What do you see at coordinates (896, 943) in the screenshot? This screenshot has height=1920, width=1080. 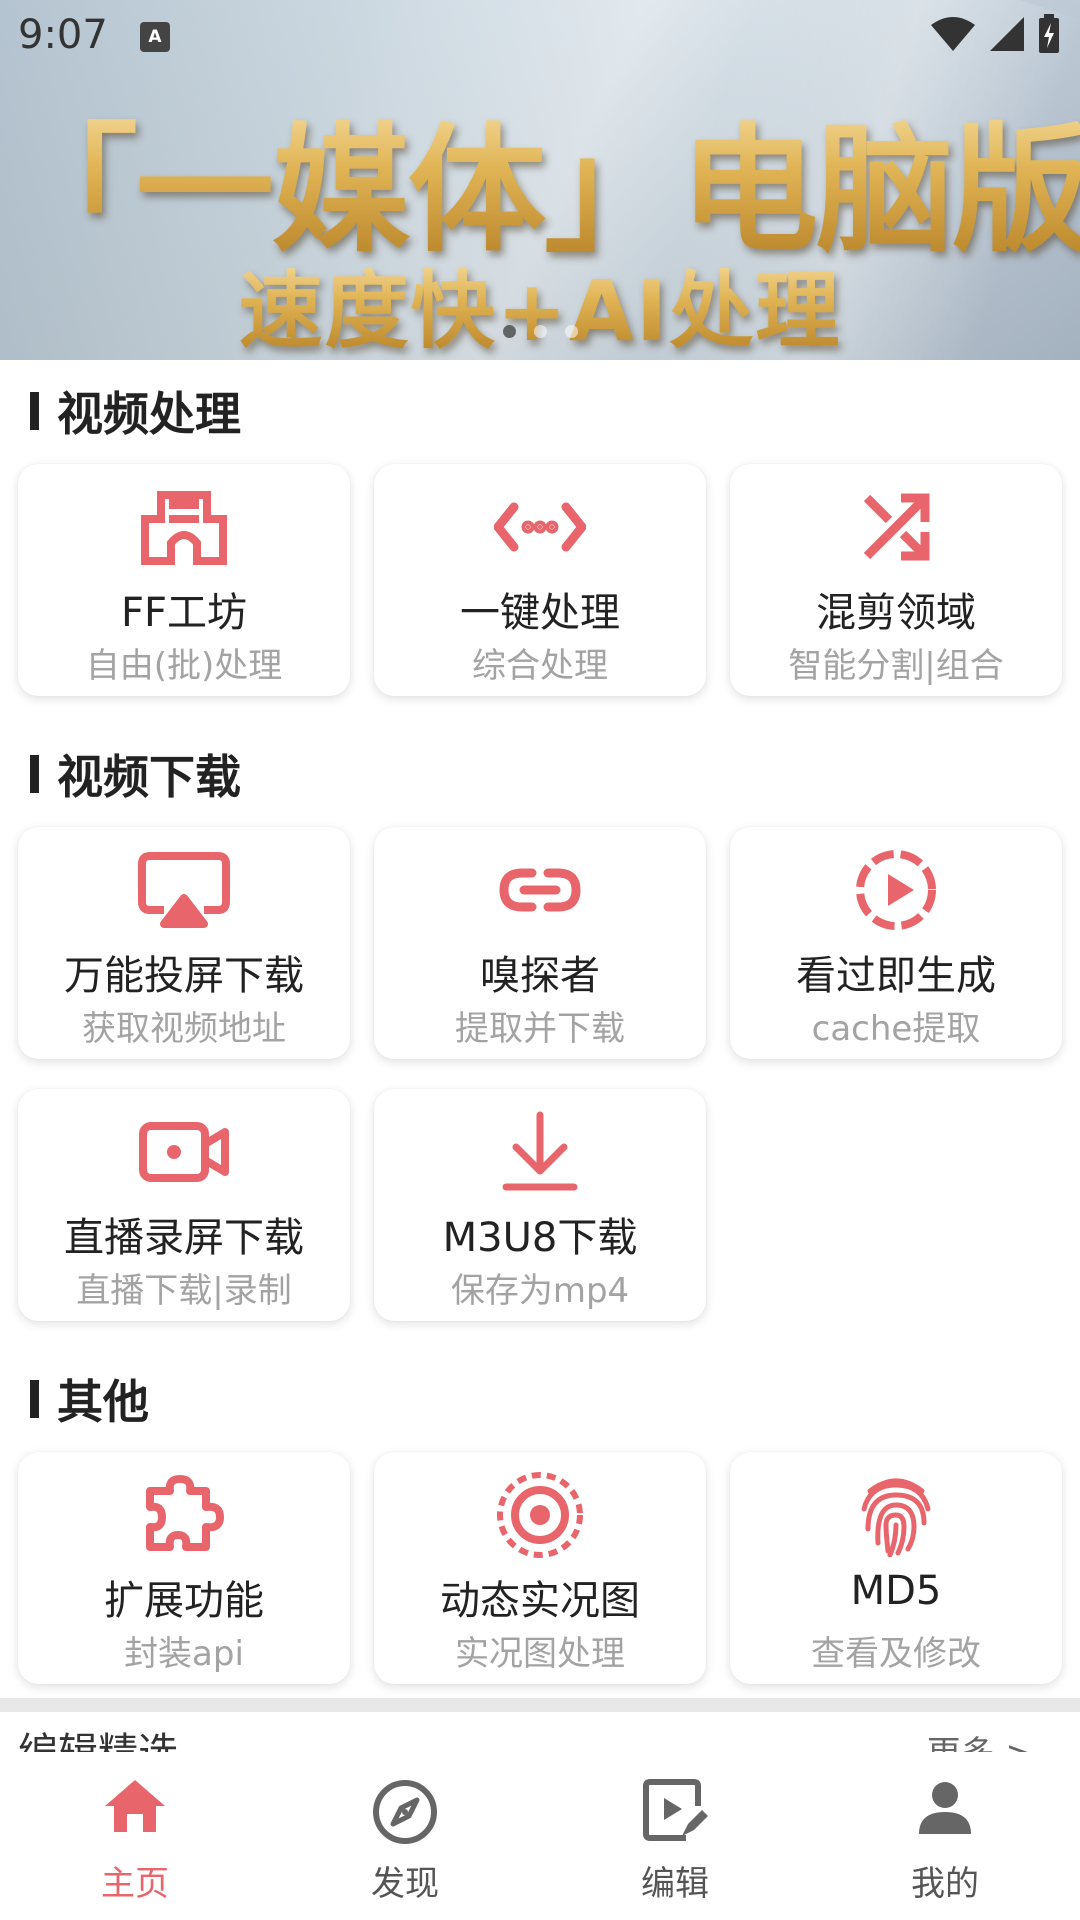 I see `tool-card-cache-extract: 看过即生成 cache提取` at bounding box center [896, 943].